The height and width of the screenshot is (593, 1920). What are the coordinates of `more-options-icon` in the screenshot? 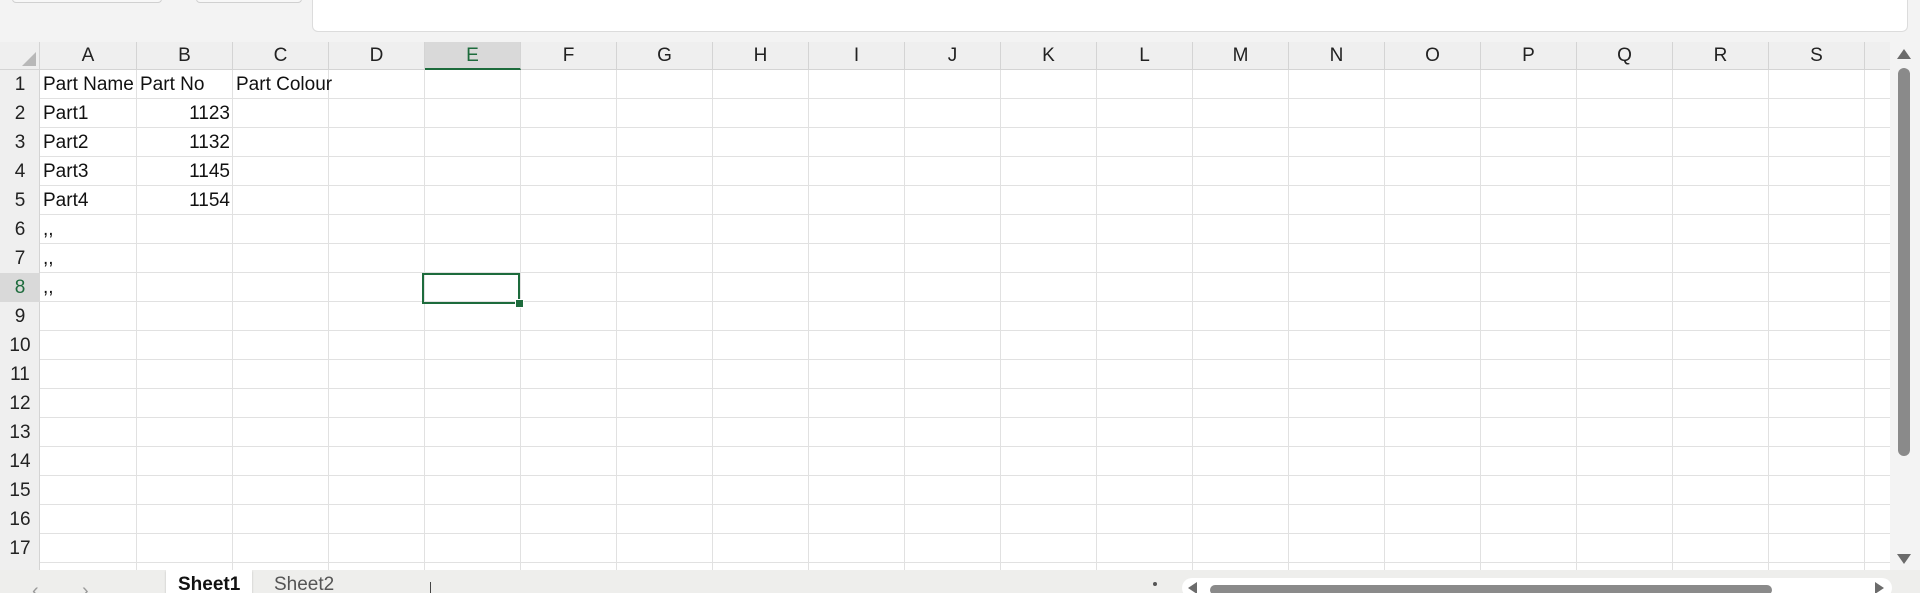 It's located at (1155, 584).